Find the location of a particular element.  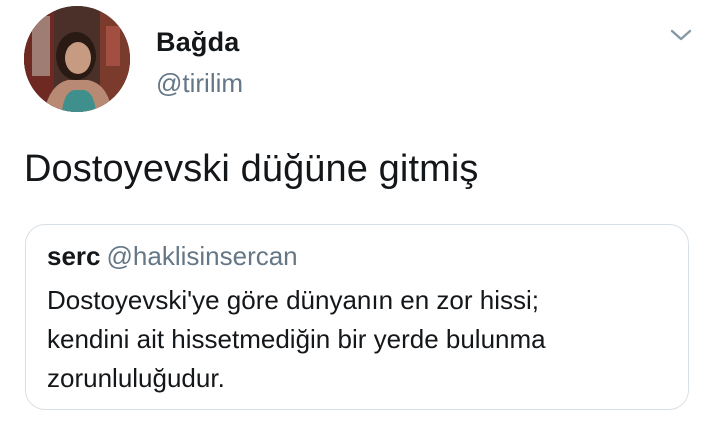

quoted-tweet-header: serc @haklisinsercan is located at coordinates (172, 256).